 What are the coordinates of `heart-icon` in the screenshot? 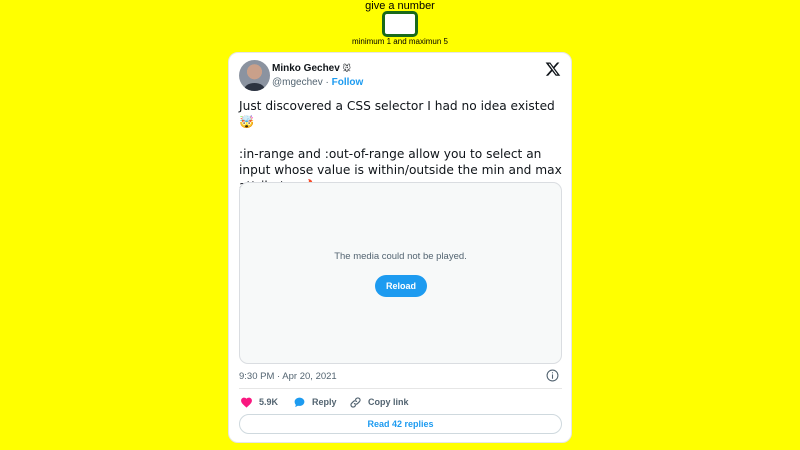 It's located at (246, 402).